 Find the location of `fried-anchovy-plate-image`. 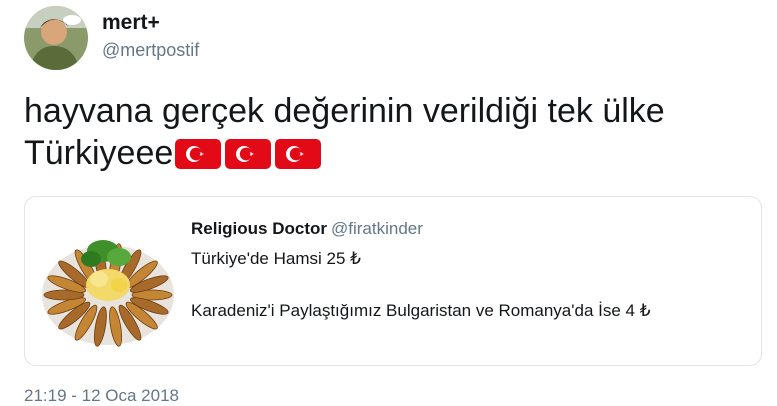

fried-anchovy-plate-image is located at coordinates (108, 282).